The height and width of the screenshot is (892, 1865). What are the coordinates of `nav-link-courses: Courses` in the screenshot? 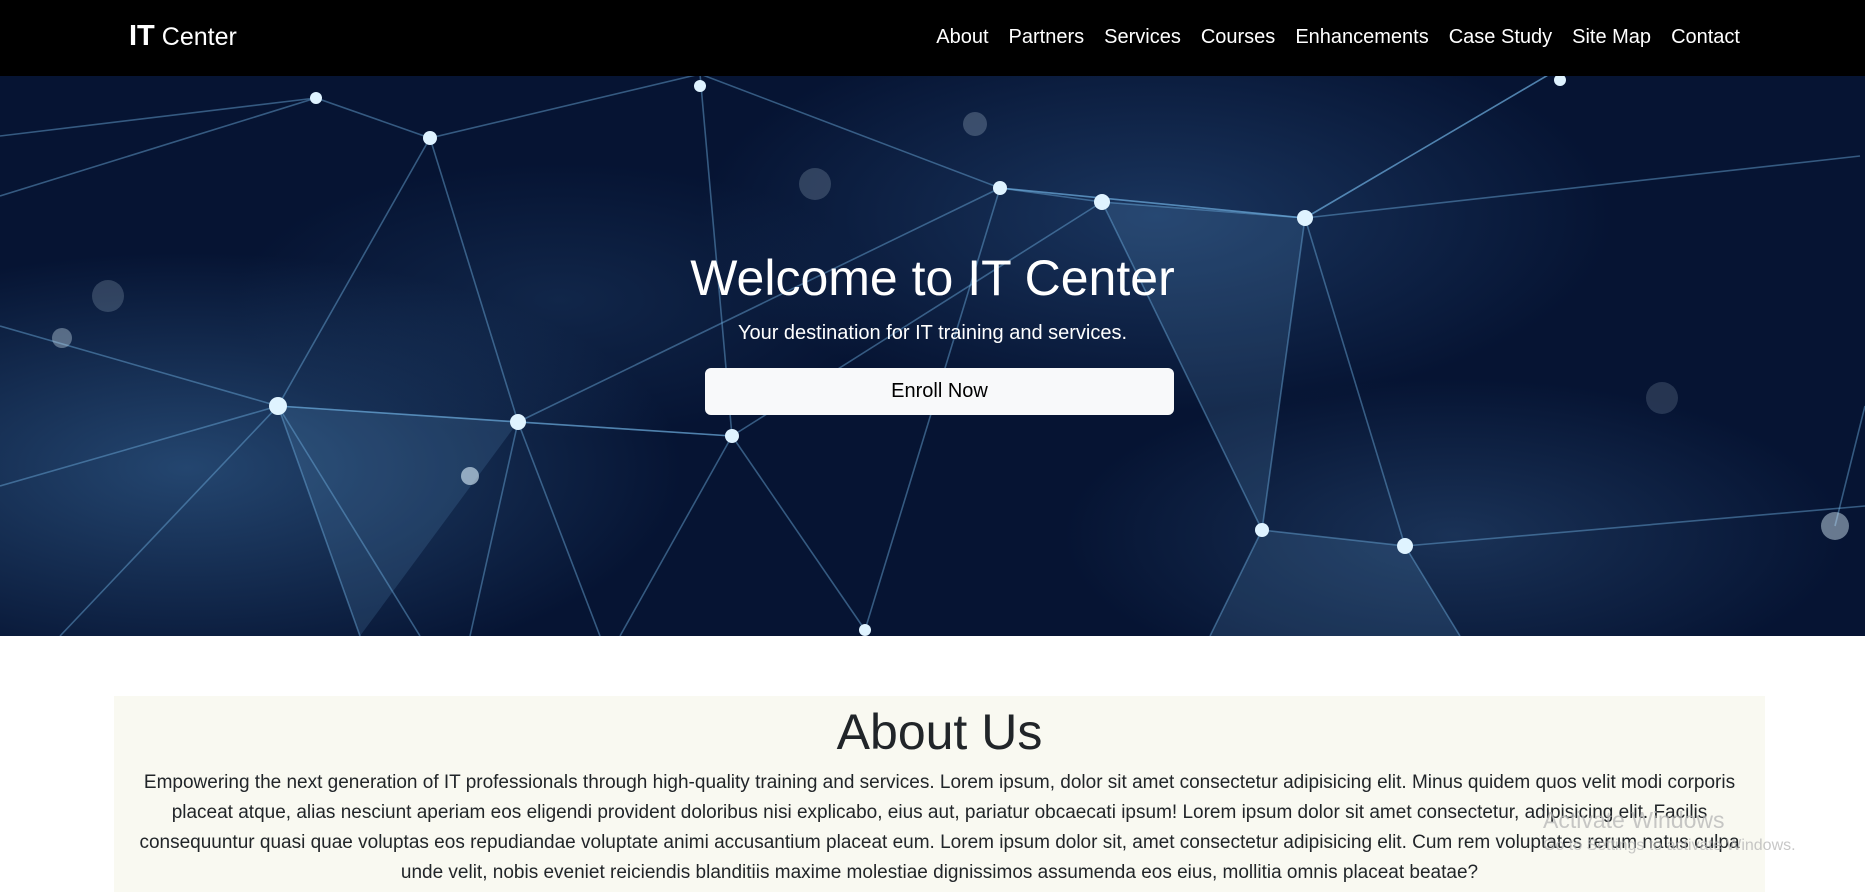 It's located at (1238, 37).